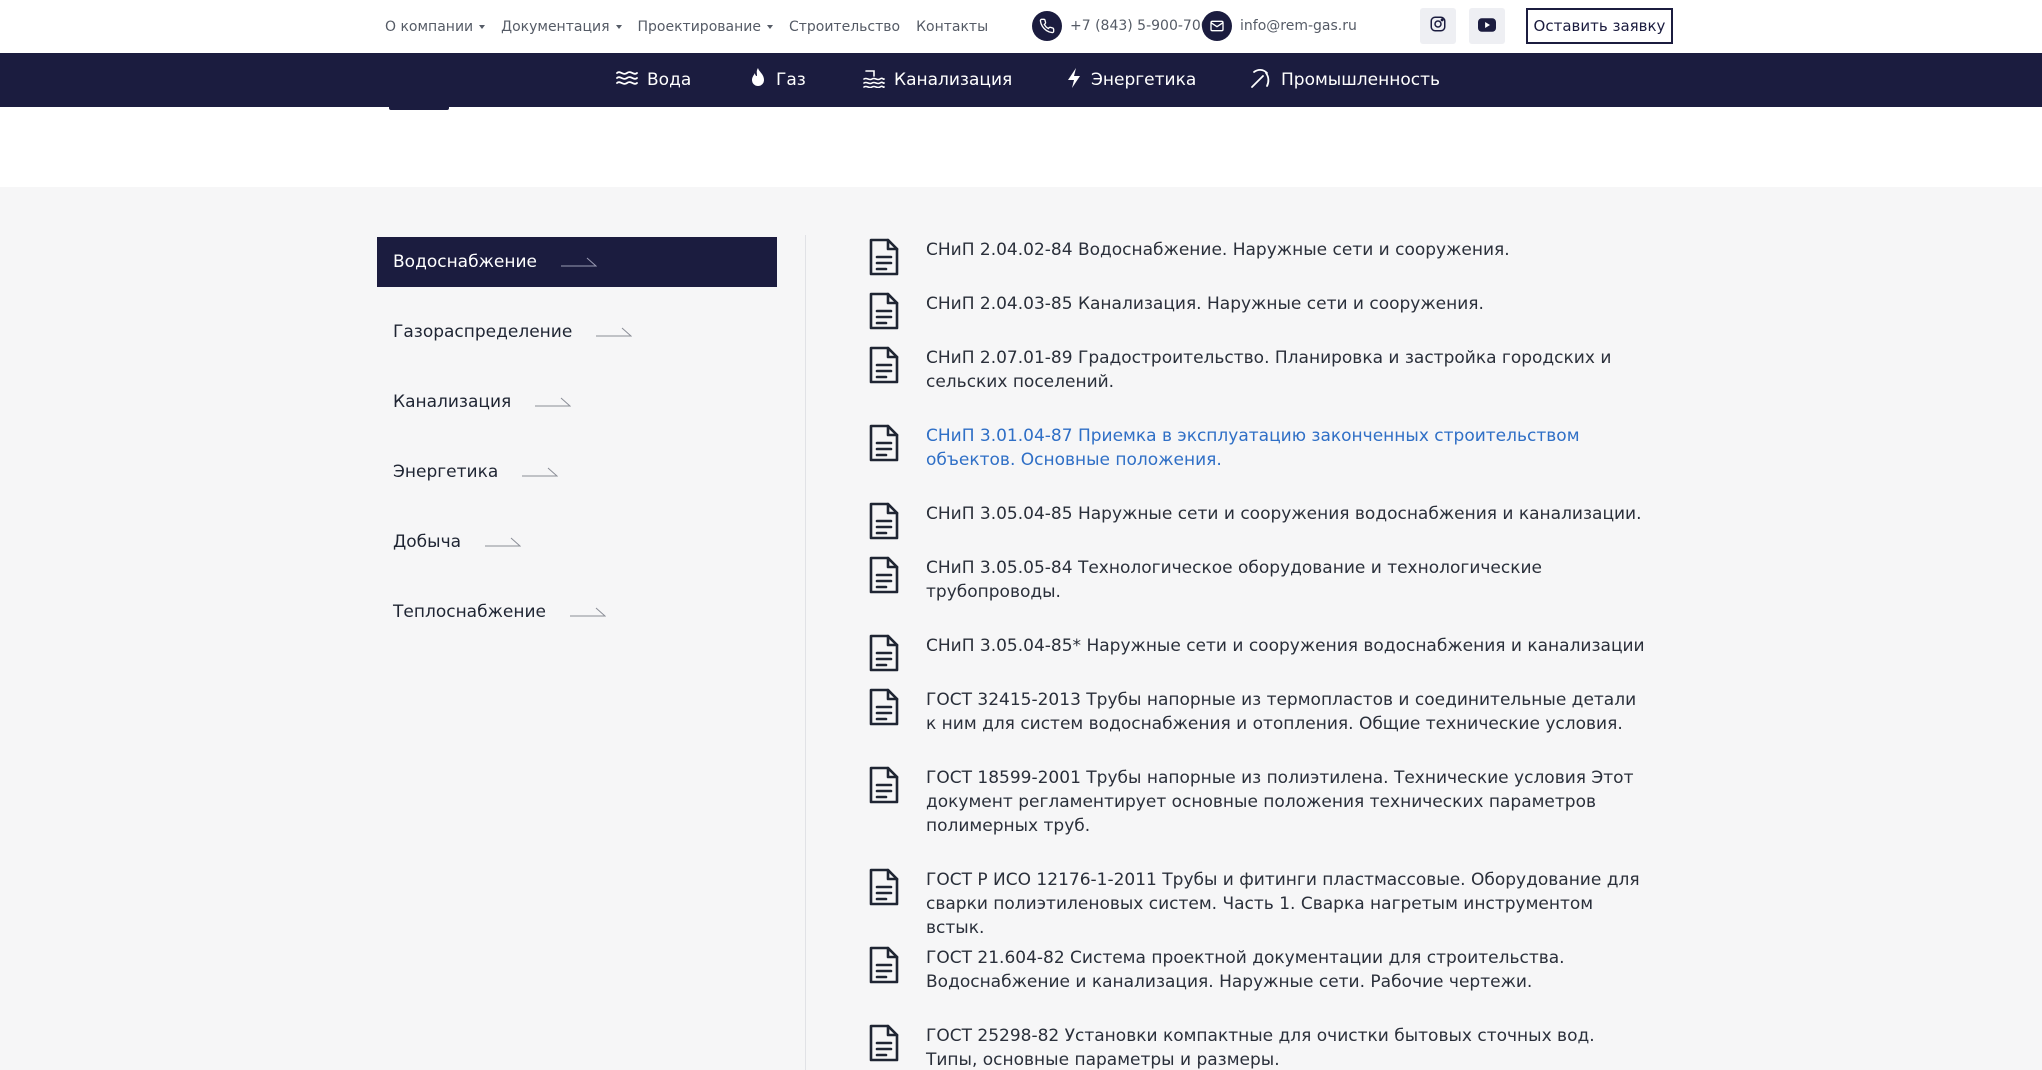 This screenshot has height=1070, width=2042. Describe the element at coordinates (874, 80) in the screenshot. I see `sewer-flow-icon` at that location.